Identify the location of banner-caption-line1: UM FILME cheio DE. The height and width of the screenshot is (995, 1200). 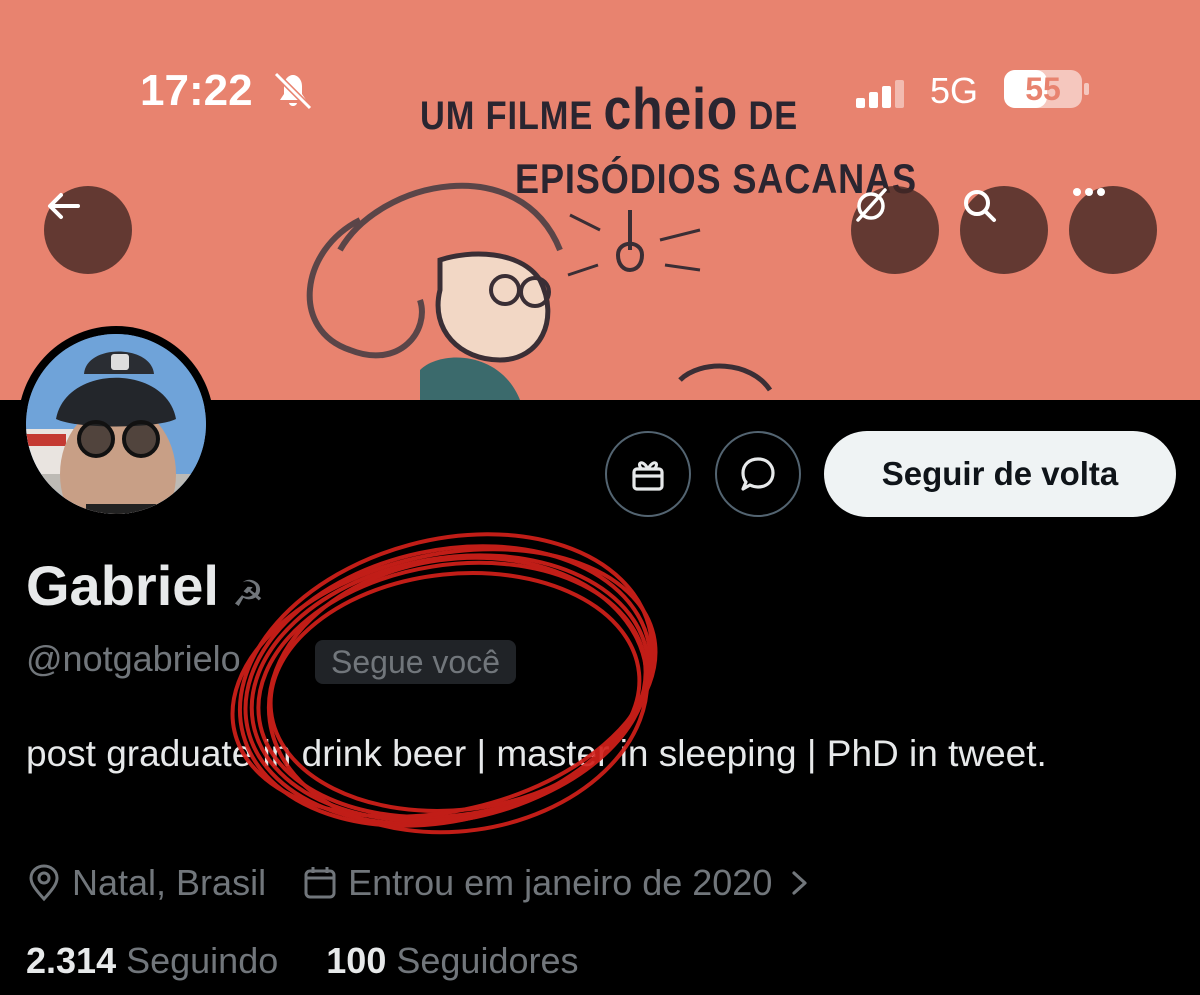
(609, 109).